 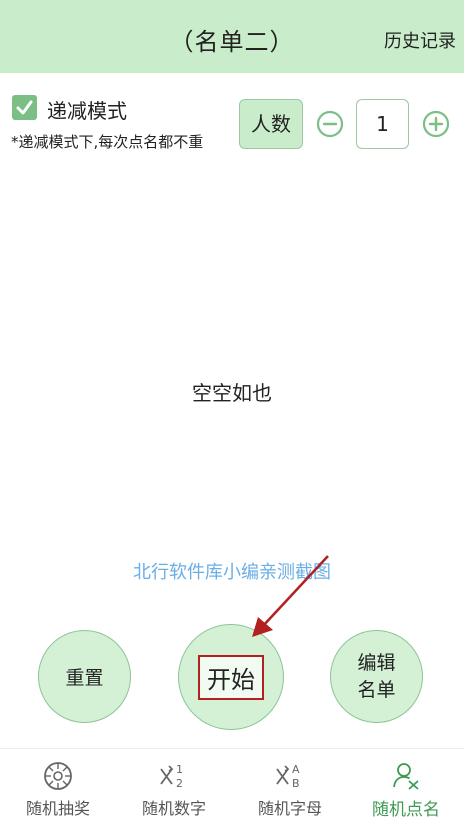 I want to click on reset-button: 重置, so click(x=84, y=676).